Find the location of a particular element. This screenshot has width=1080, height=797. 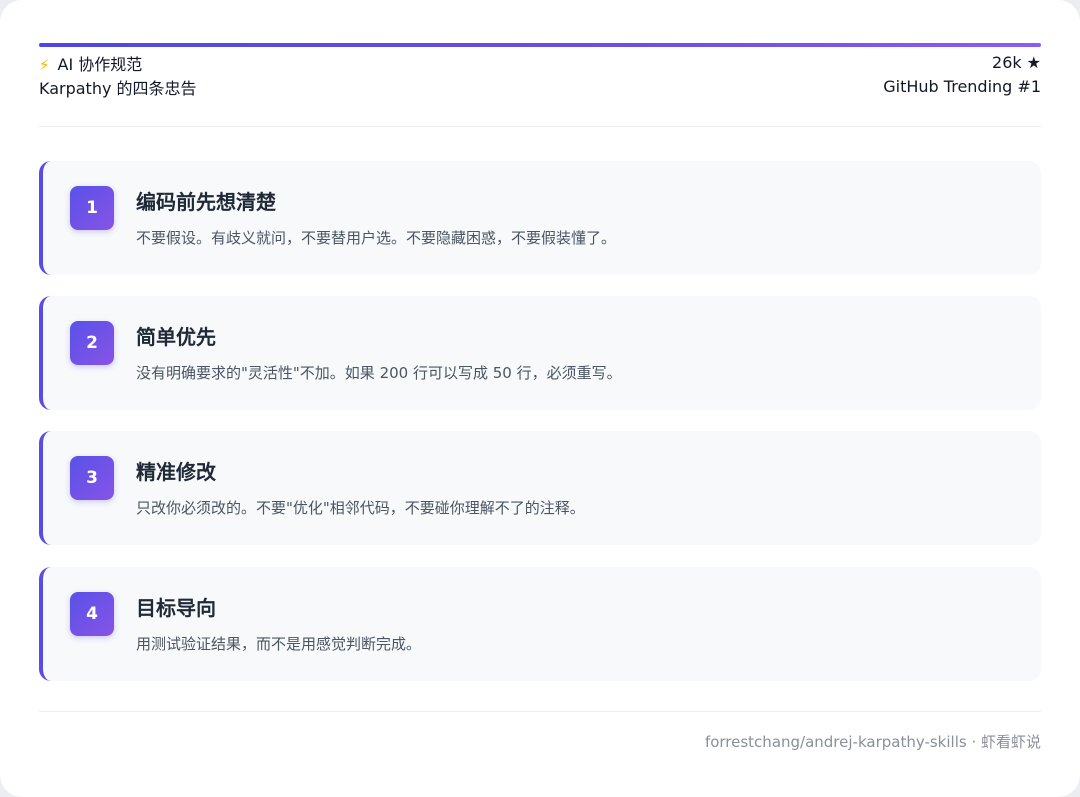

rule-number-badge: 4 is located at coordinates (92, 614).